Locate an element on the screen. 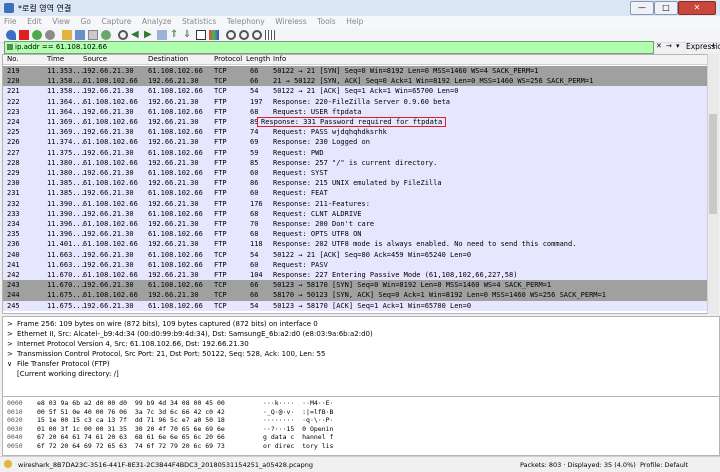 The width and height of the screenshot is (720, 472). menu-statistics: Statistics is located at coordinates (199, 21).